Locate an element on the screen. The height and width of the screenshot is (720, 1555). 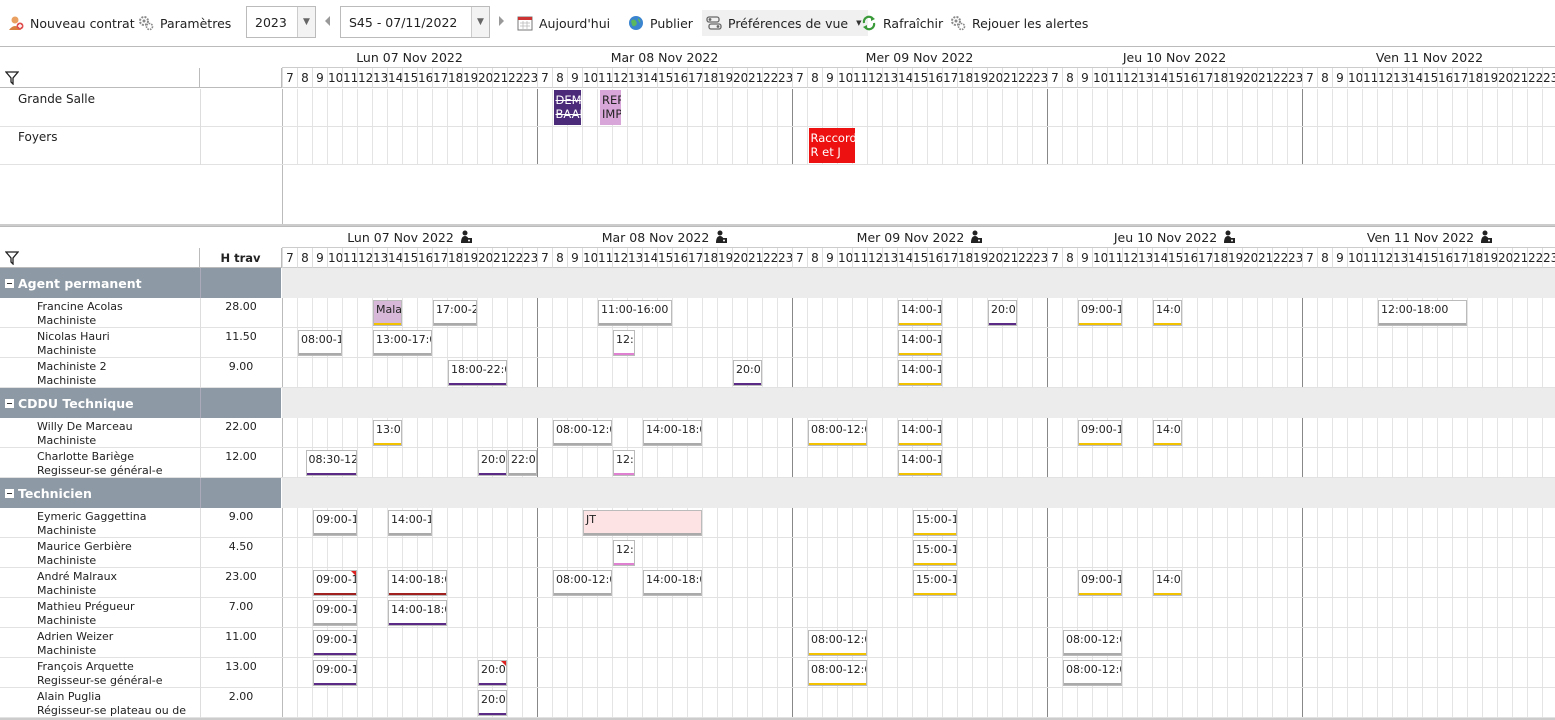
hour-label: 17 is located at coordinates (1460, 78).